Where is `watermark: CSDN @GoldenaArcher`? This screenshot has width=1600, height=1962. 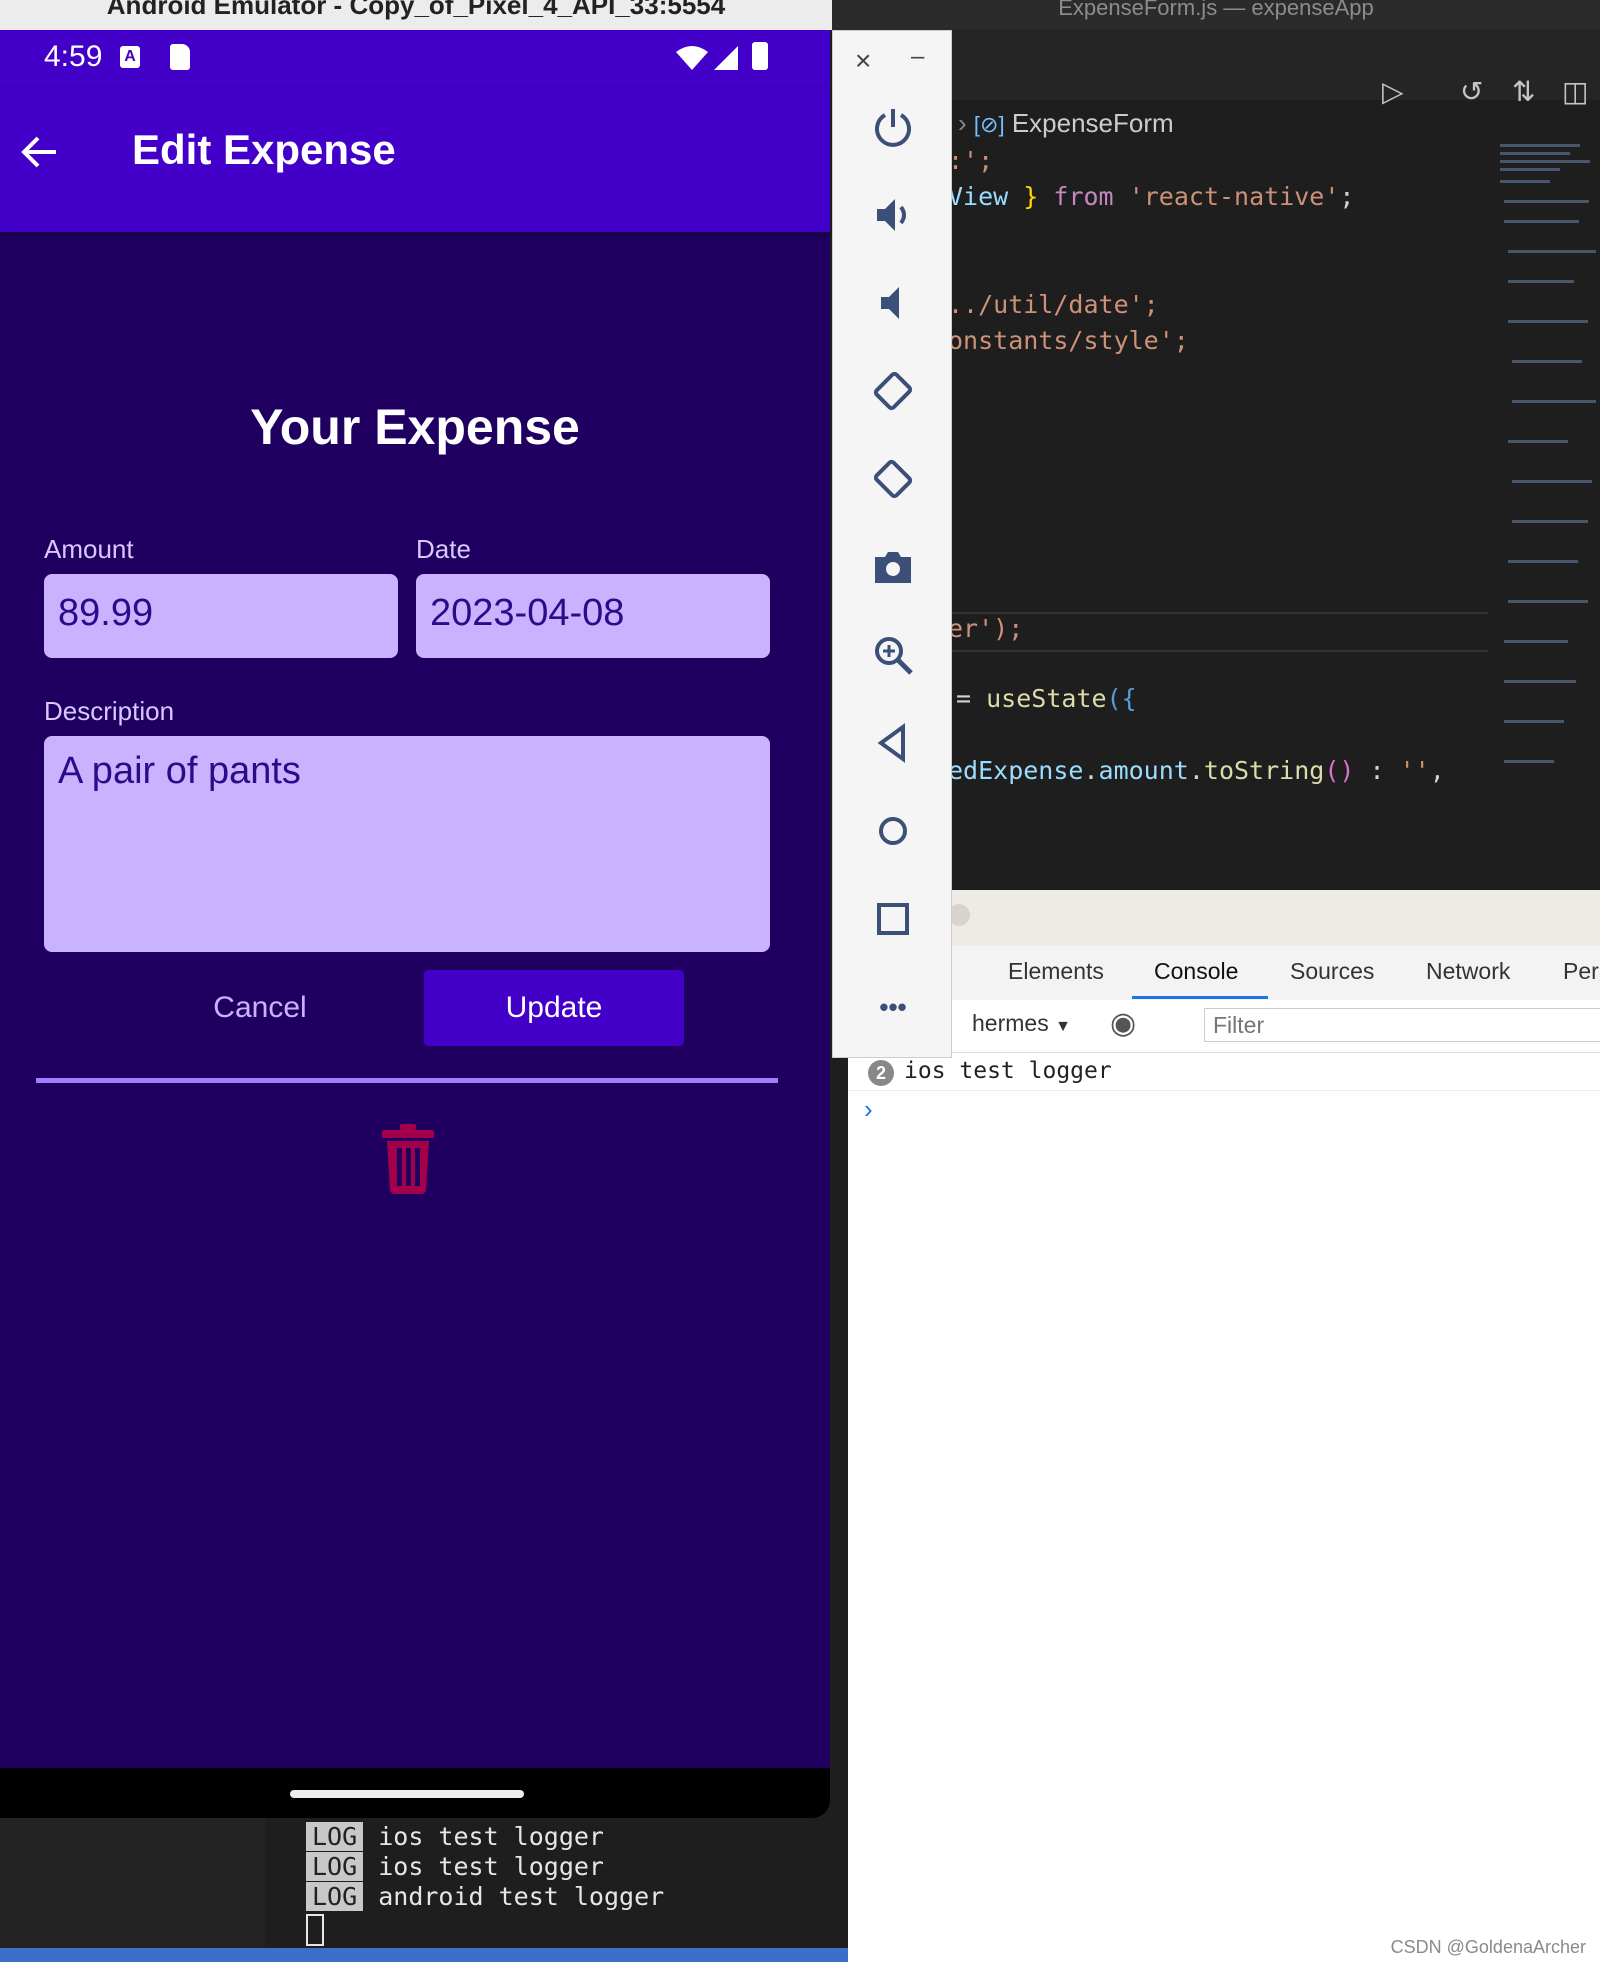 watermark: CSDN @GoldenaArcher is located at coordinates (1488, 1947).